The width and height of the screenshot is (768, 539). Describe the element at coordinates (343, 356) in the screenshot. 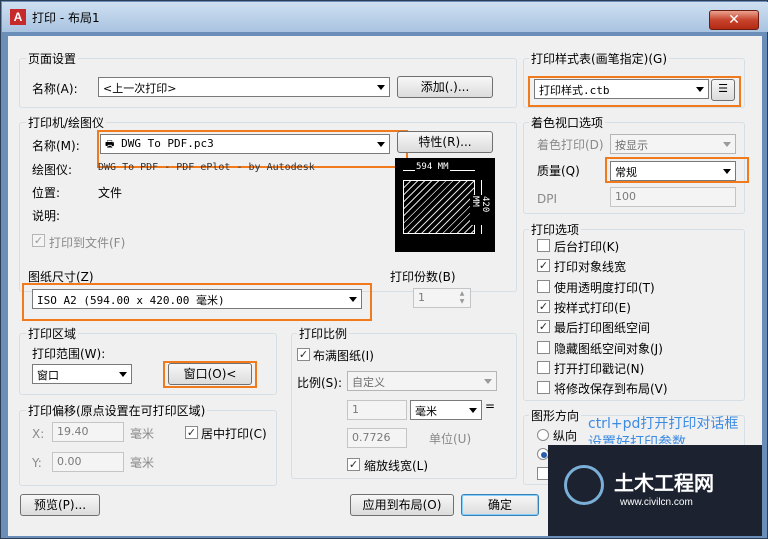

I see `fit-to-paper-label: 布满图纸(I)` at that location.